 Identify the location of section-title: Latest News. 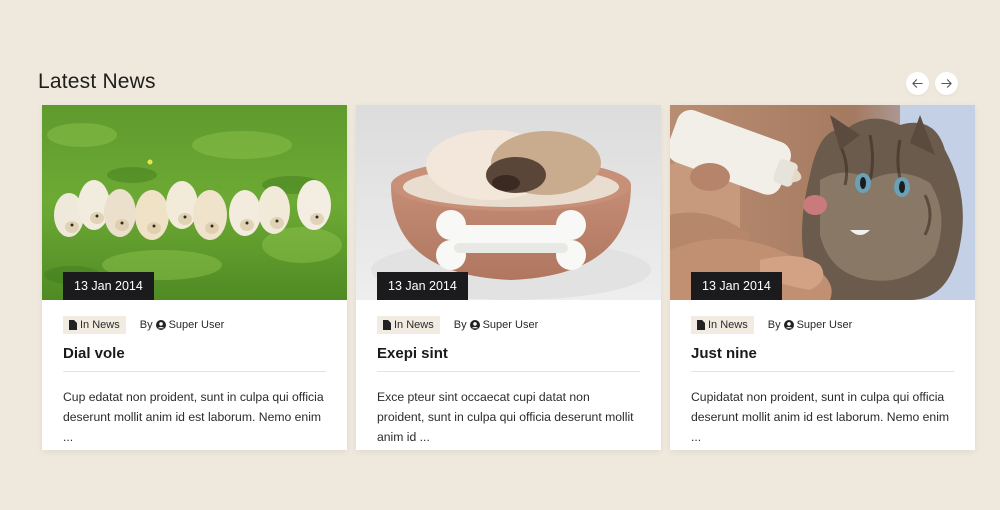
(97, 81).